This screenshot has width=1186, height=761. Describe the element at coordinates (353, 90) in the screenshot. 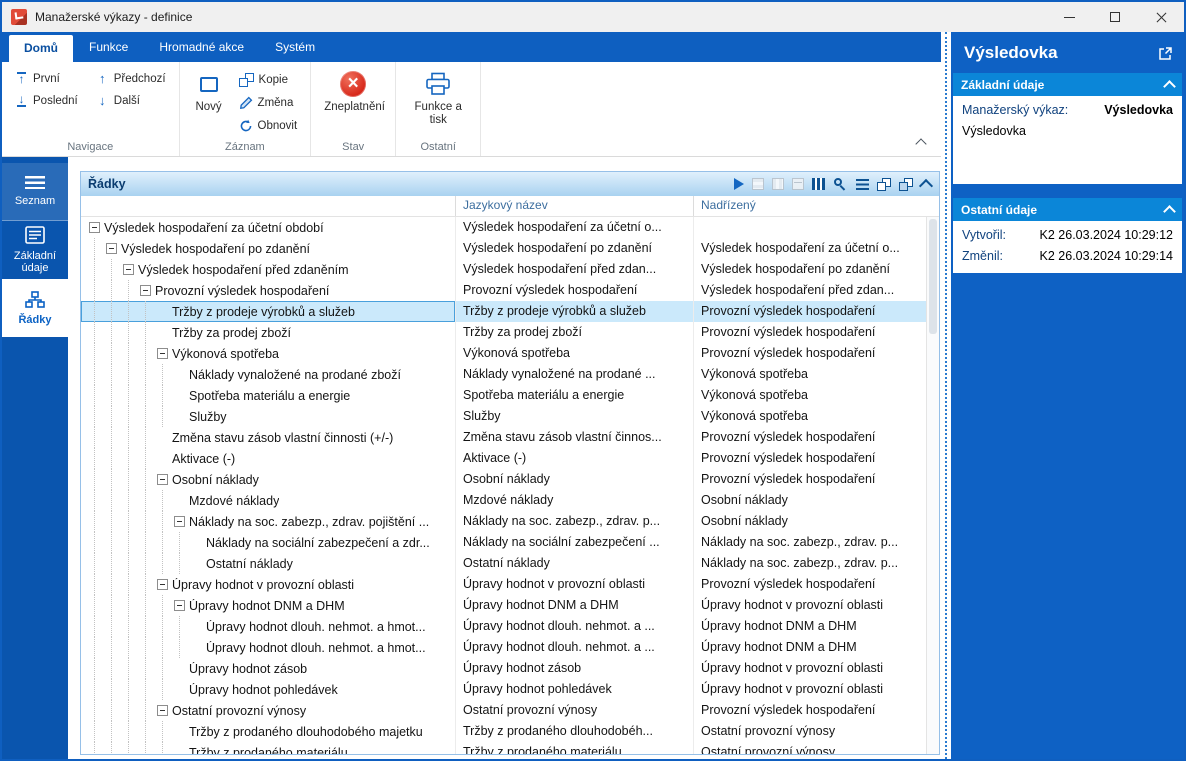

I see `invalidate-button: Zneplatnění` at that location.